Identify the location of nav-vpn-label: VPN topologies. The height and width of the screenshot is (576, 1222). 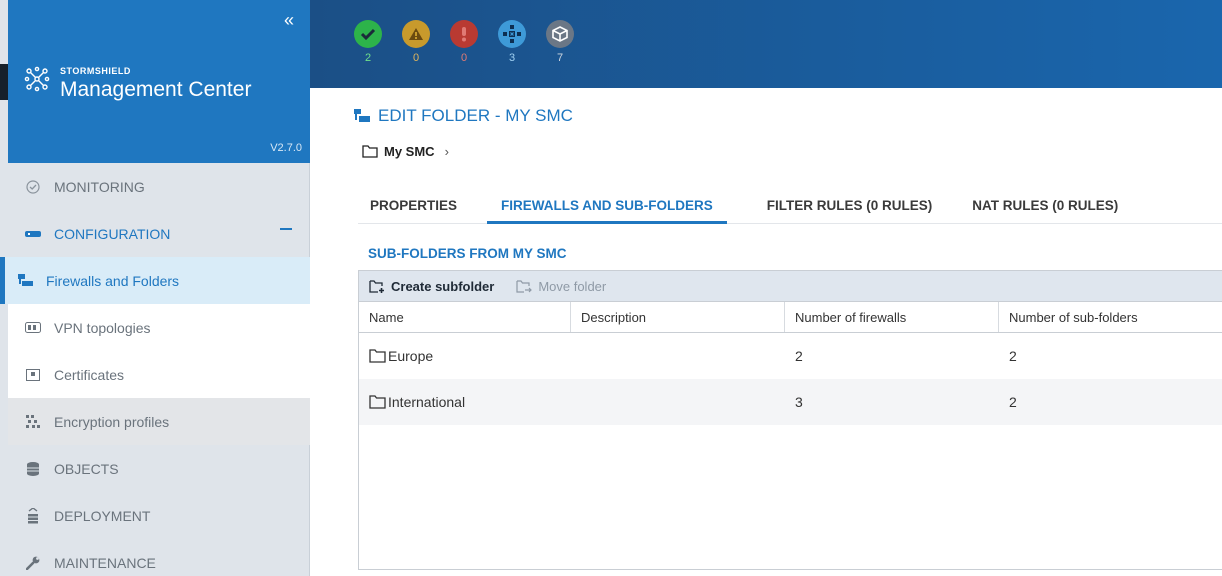
(102, 327).